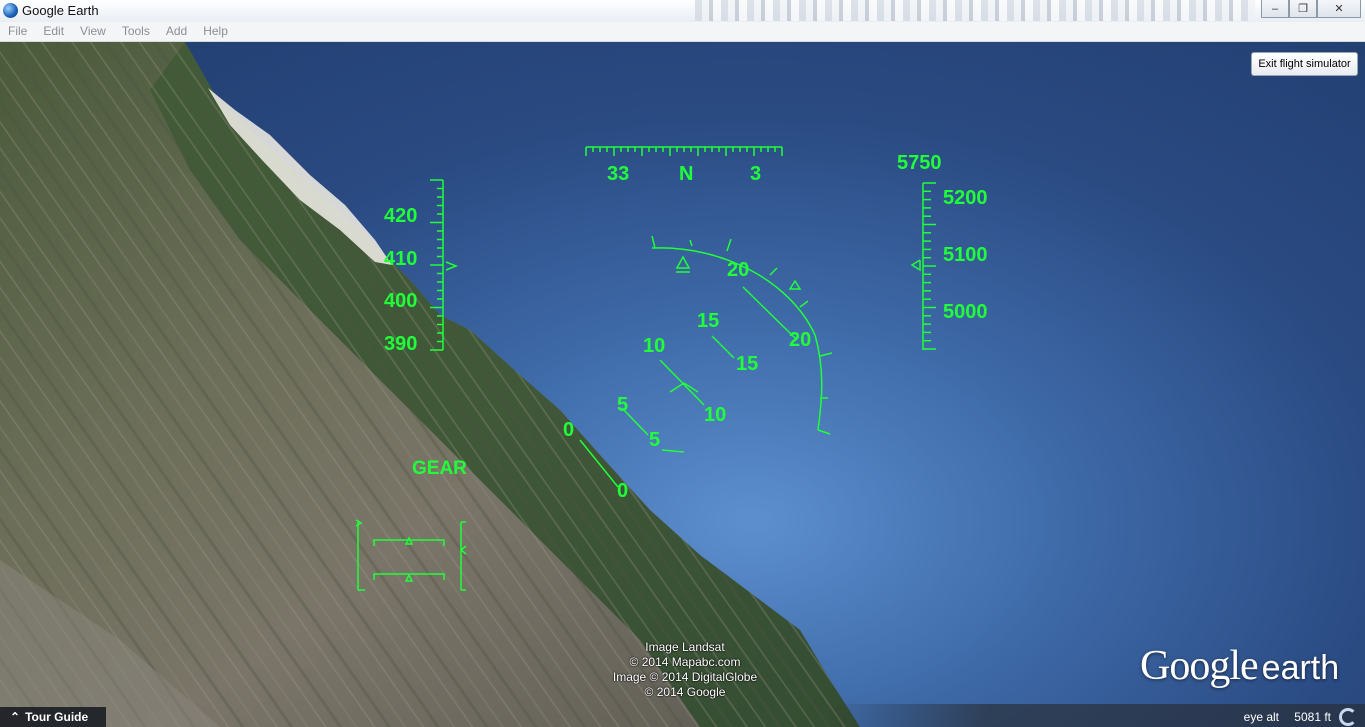 The height and width of the screenshot is (727, 1365). What do you see at coordinates (618, 174) in the screenshot?
I see `heading-label-33: 33` at bounding box center [618, 174].